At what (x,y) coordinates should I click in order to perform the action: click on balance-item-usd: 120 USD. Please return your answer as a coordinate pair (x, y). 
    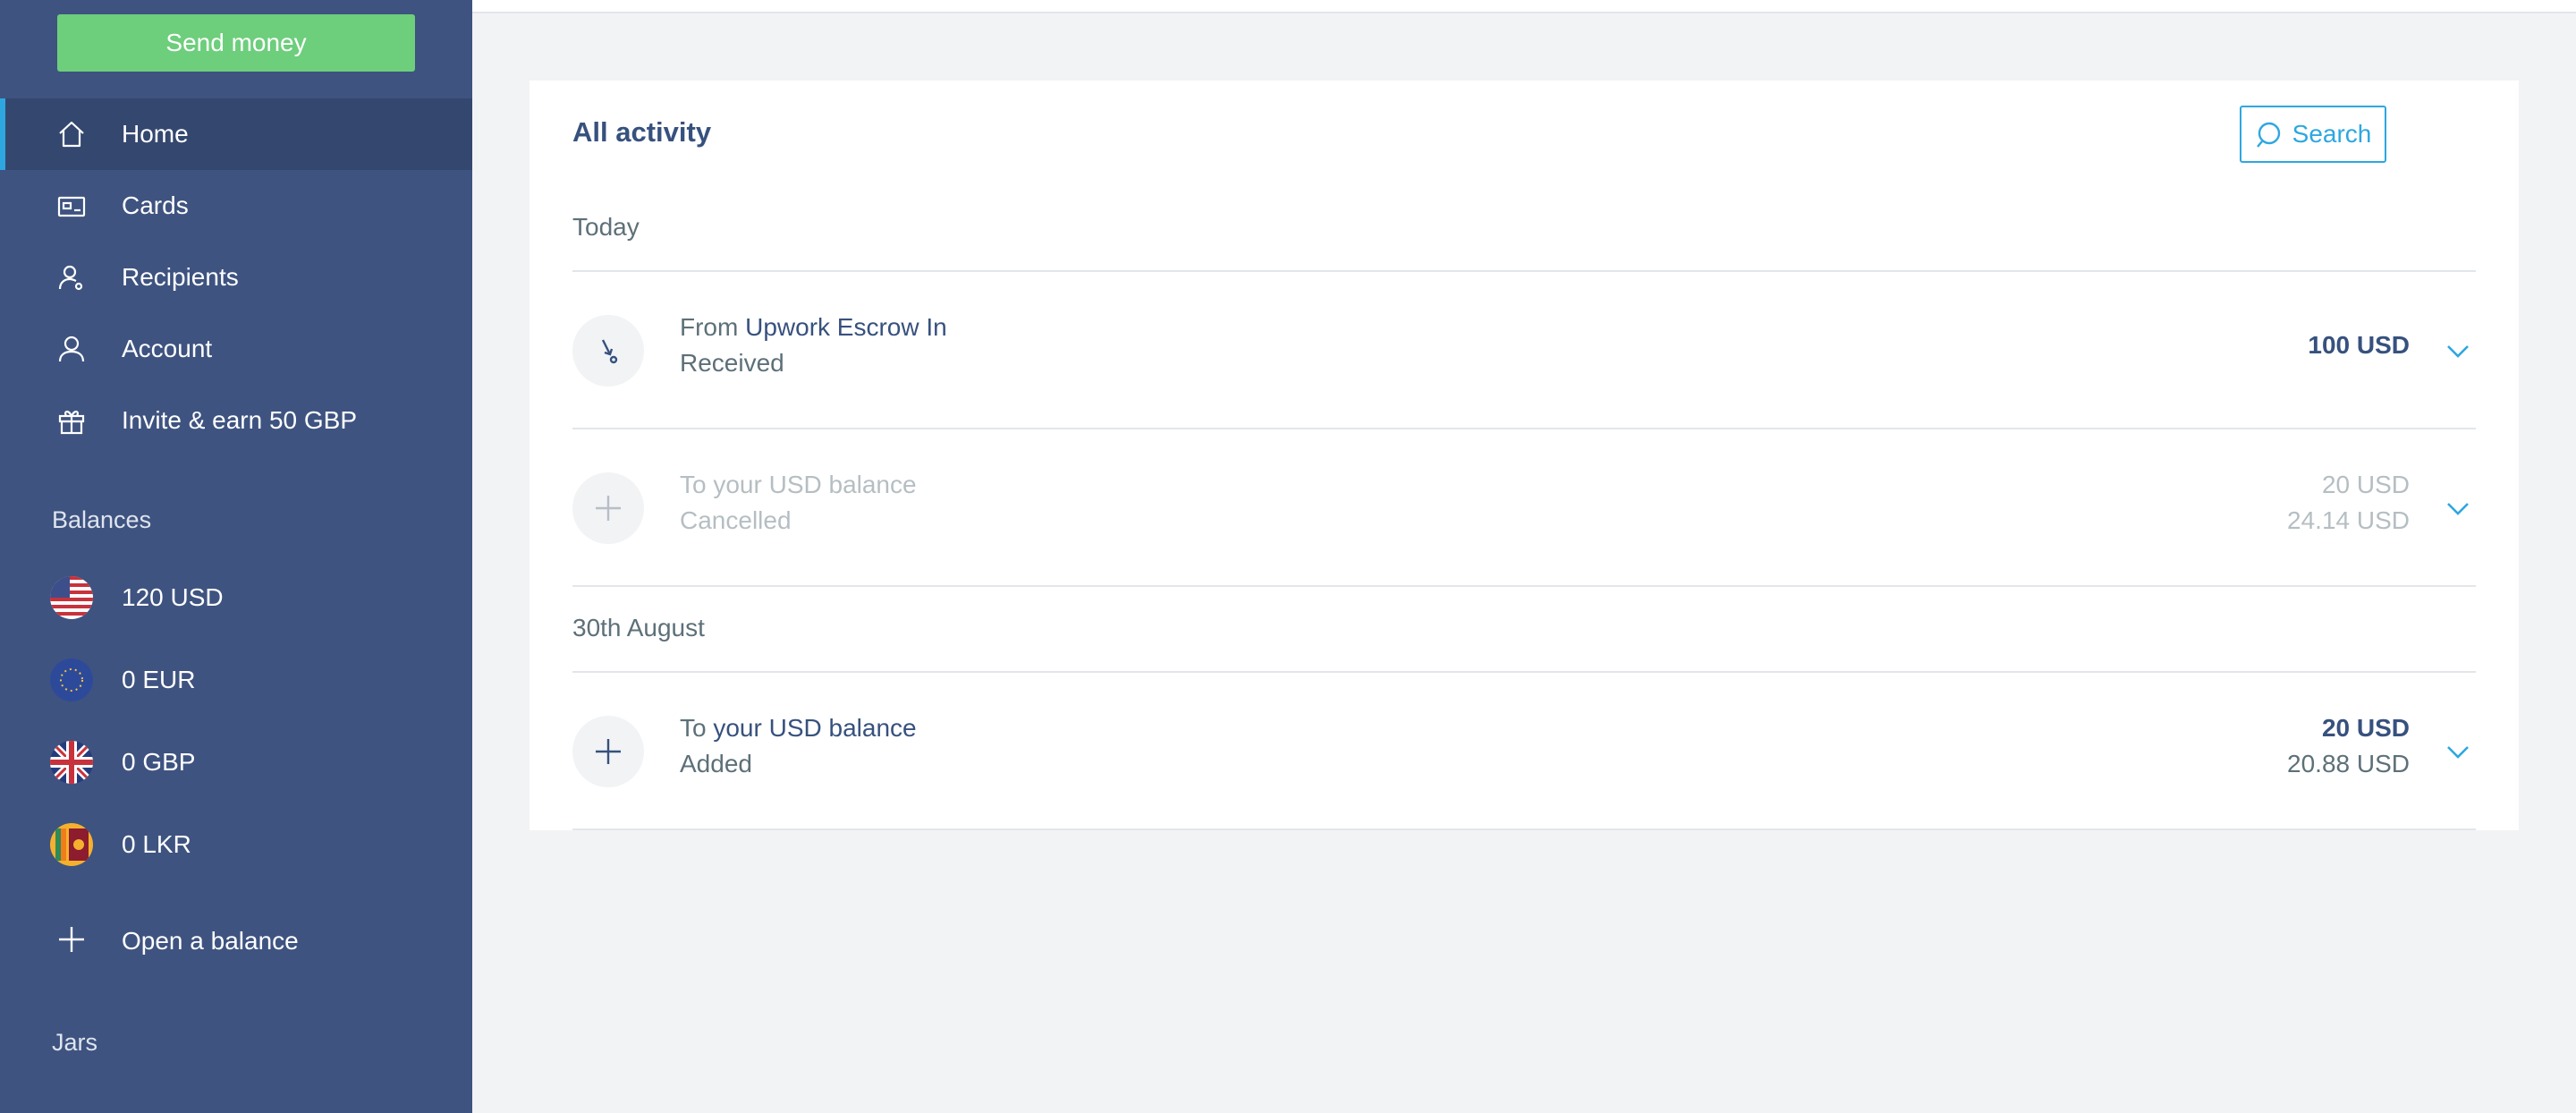
    Looking at the image, I should click on (236, 597).